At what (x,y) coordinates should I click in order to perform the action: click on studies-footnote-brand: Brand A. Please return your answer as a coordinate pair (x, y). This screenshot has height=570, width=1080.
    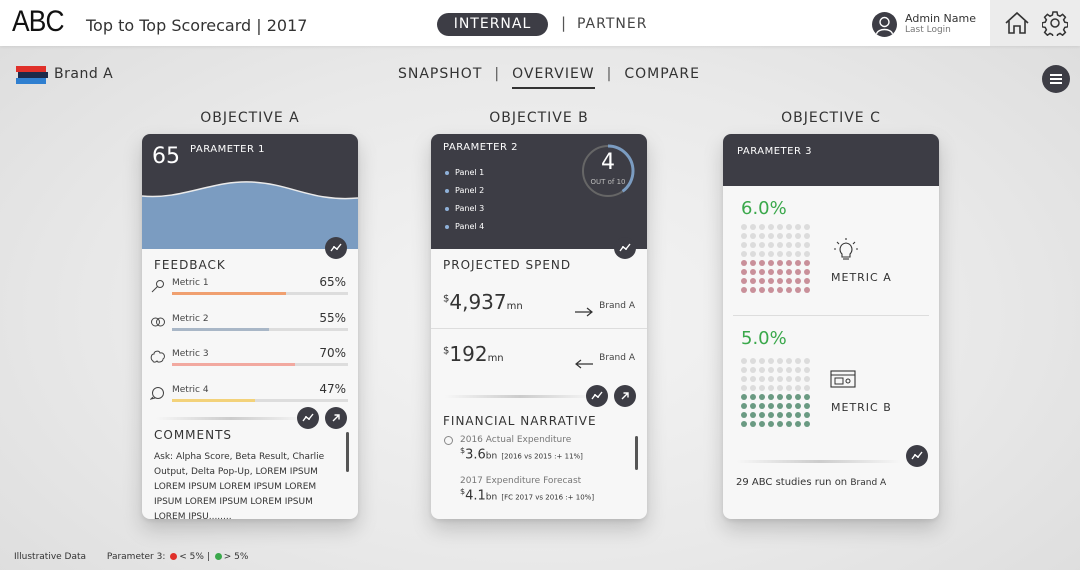
    Looking at the image, I should click on (868, 483).